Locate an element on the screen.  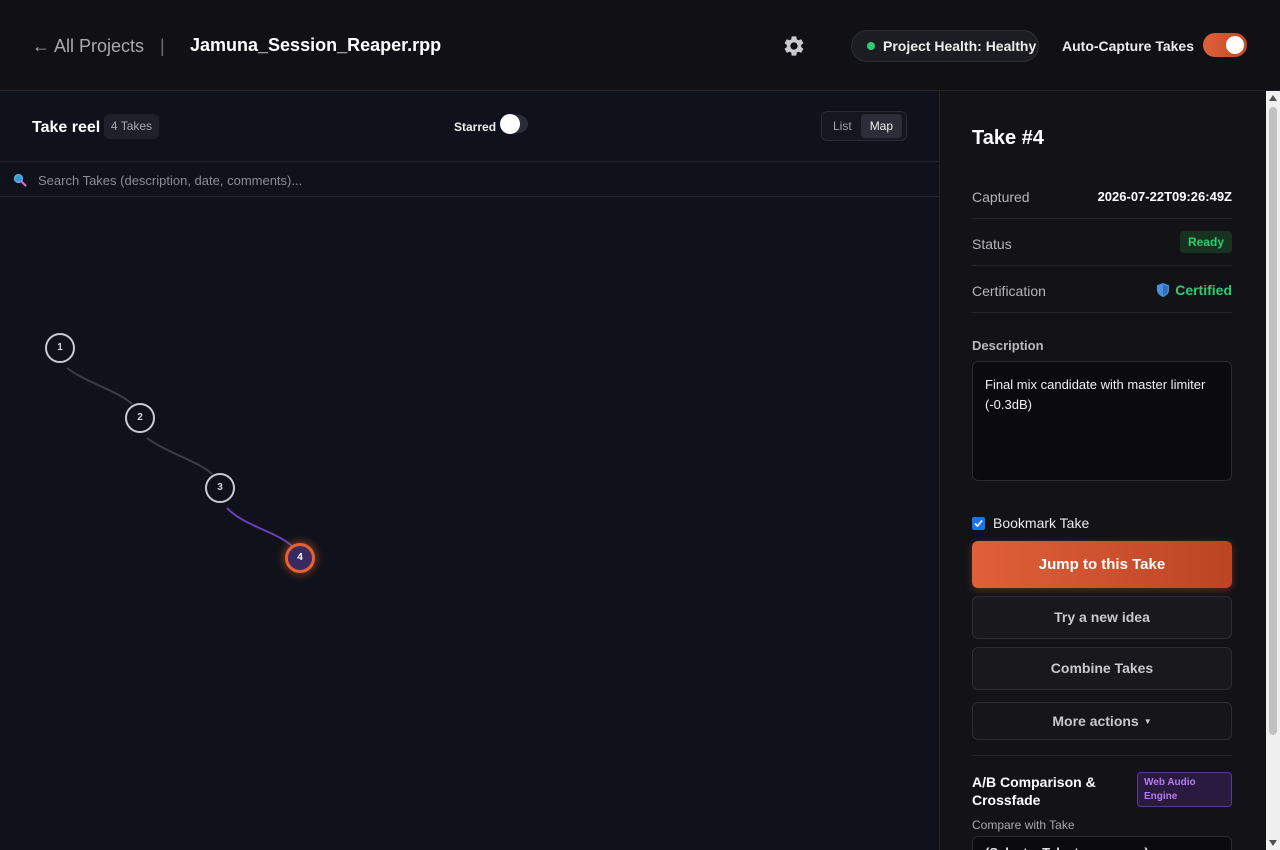
scroll-up-arrow-icon is located at coordinates (1273, 98).